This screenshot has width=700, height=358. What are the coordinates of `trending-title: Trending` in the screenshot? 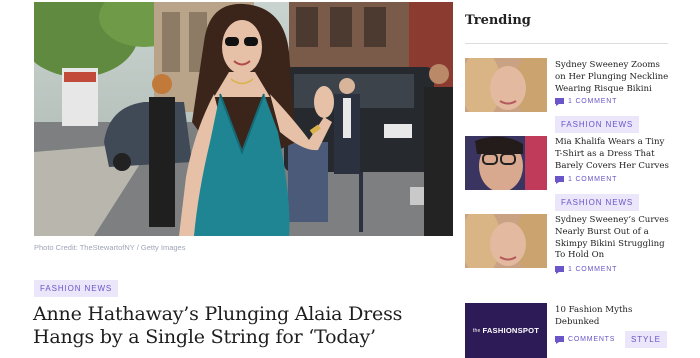 It's located at (498, 20).